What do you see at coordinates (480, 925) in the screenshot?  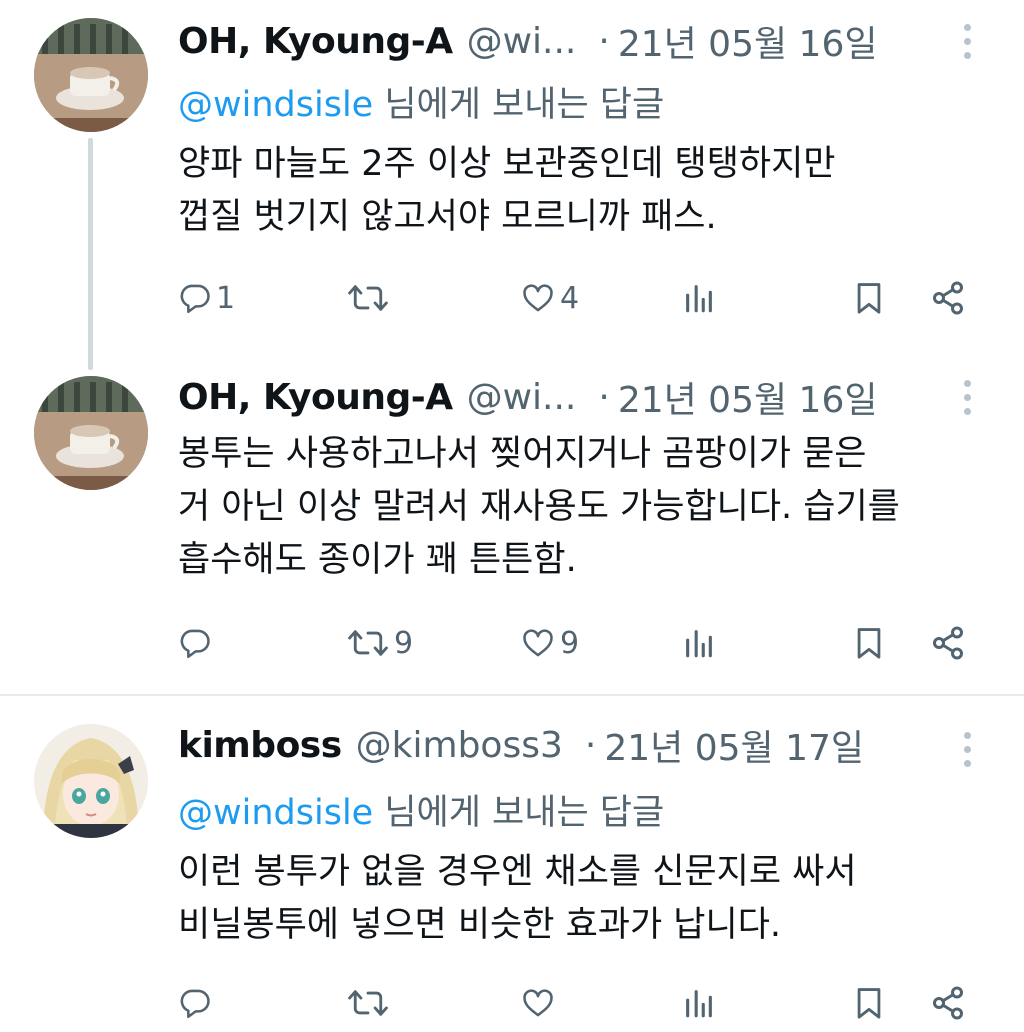 I see `tweet-text-line: 비닐봉투에 넣으면 비슷한 효과가 납니다.` at bounding box center [480, 925].